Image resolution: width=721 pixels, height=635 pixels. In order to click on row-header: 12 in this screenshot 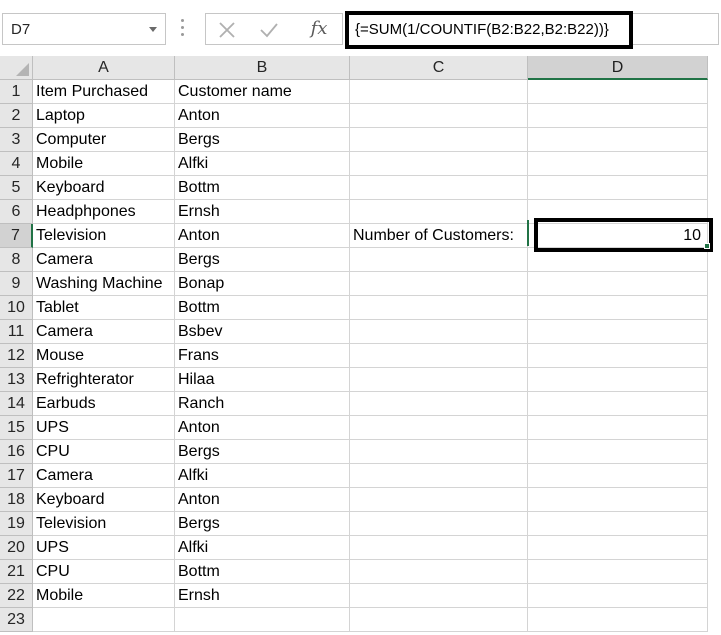, I will do `click(16, 356)`.